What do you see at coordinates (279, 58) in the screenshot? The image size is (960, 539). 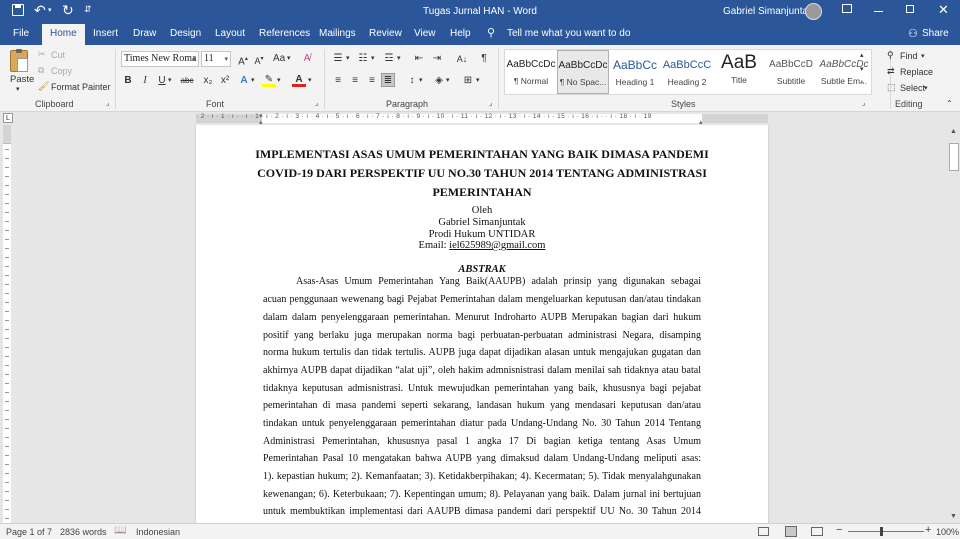 I see `change-case-button: Aa` at bounding box center [279, 58].